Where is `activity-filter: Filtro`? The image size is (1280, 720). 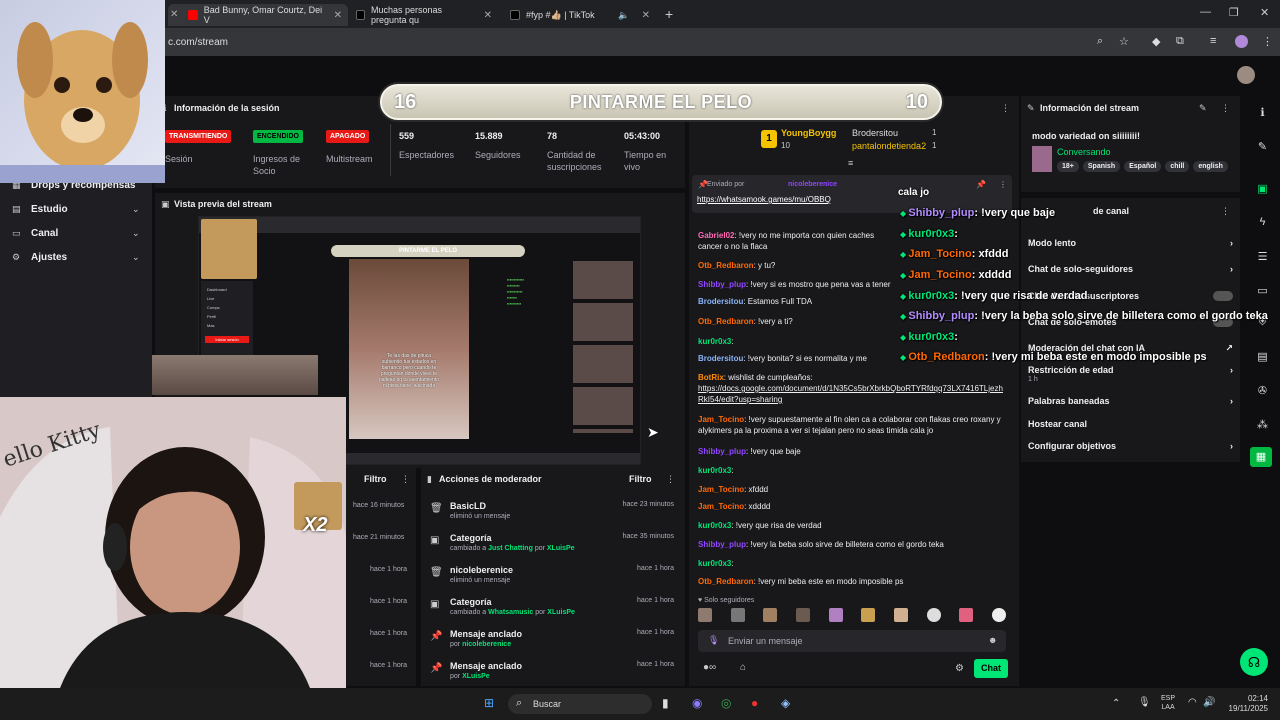 activity-filter: Filtro is located at coordinates (375, 479).